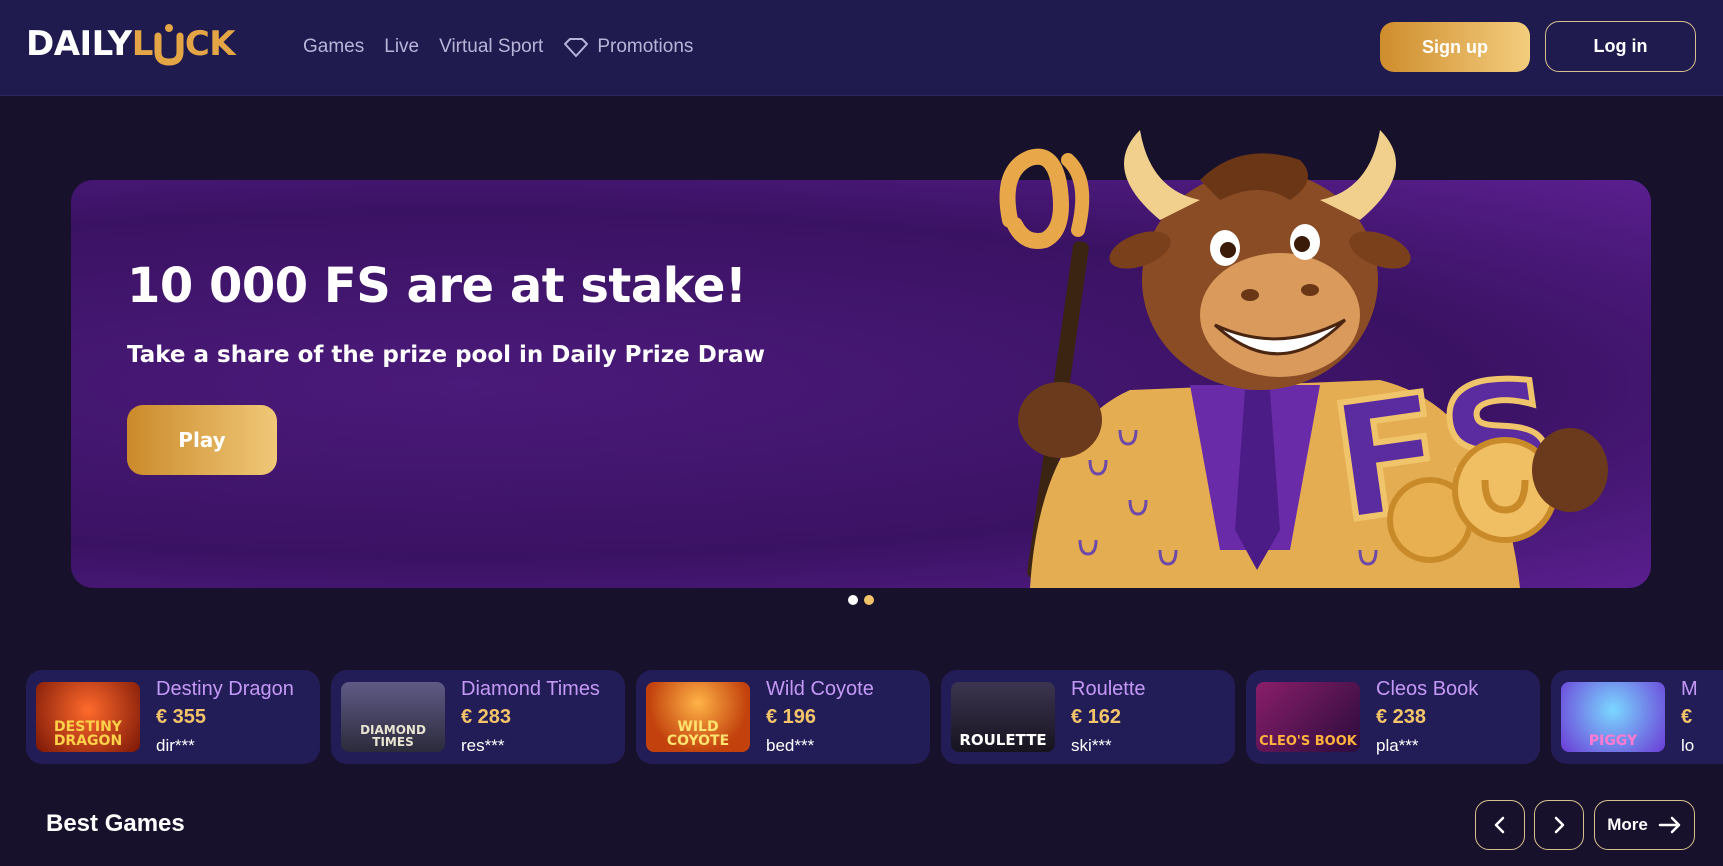 This screenshot has height=866, width=1723. I want to click on nav-games: Games, so click(333, 47).